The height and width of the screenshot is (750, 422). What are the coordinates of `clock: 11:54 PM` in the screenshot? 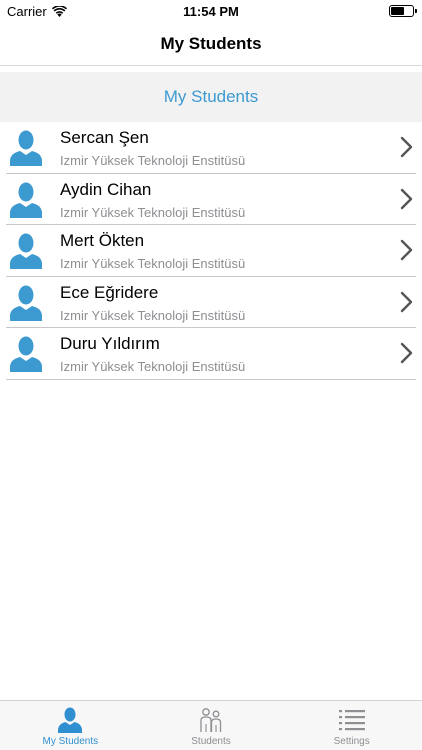 It's located at (211, 11).